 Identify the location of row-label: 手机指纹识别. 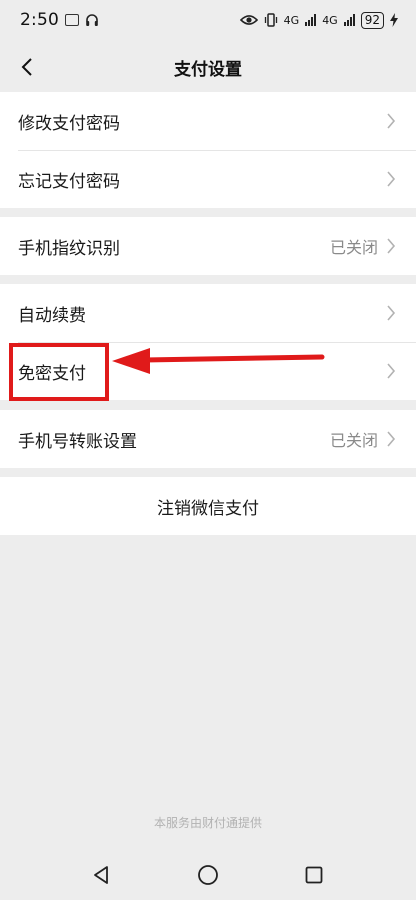
(69, 248).